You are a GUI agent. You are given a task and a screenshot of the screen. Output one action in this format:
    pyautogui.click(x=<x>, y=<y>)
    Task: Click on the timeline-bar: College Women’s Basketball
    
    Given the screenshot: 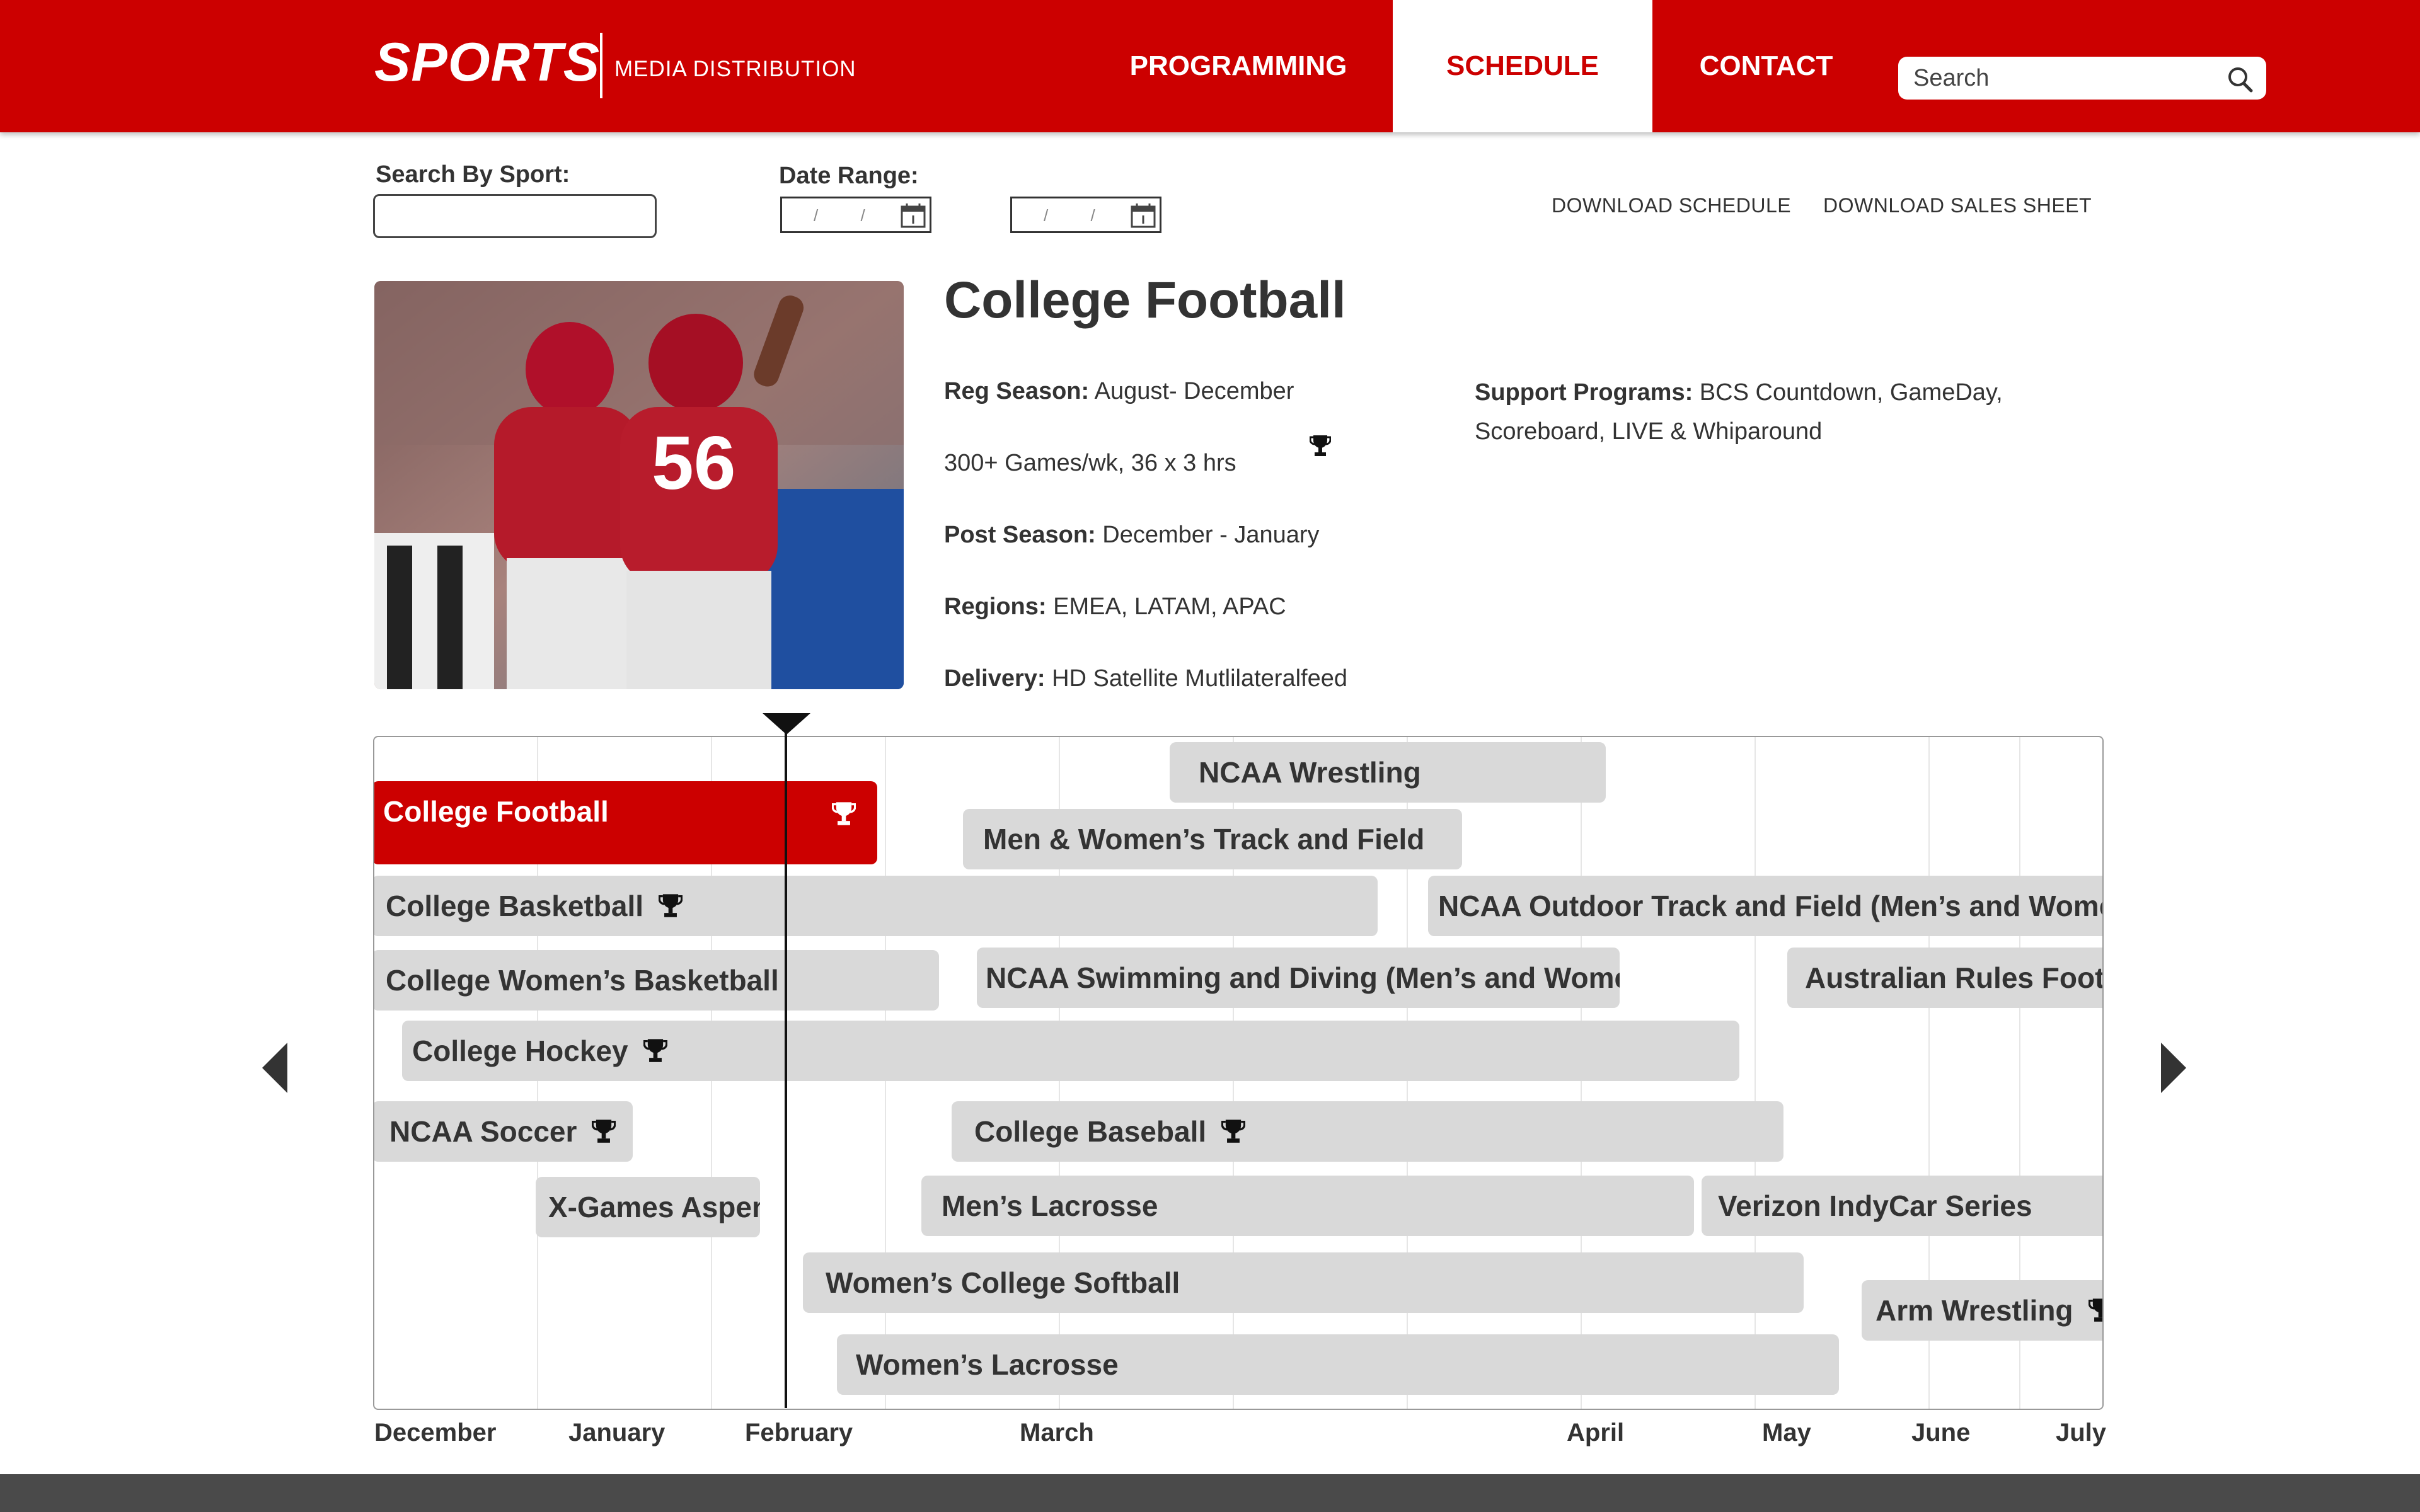 What is the action you would take?
    pyautogui.click(x=657, y=980)
    